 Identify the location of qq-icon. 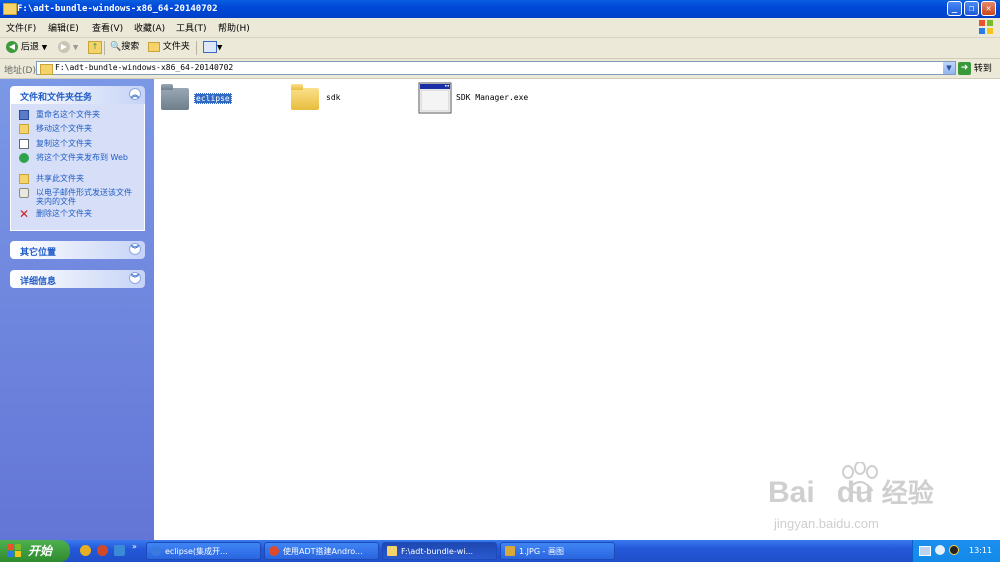
(954, 550).